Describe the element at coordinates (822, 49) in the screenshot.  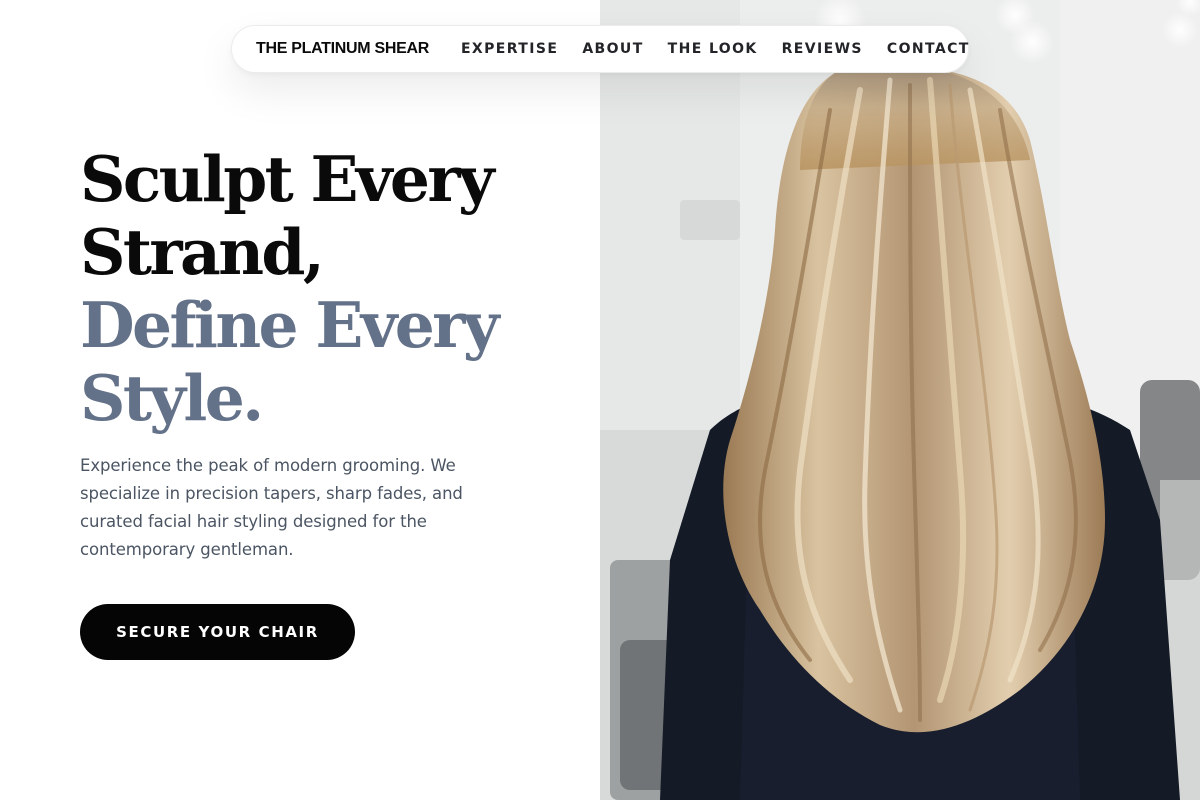
I see `nav-link-reviews: REVIEWS` at that location.